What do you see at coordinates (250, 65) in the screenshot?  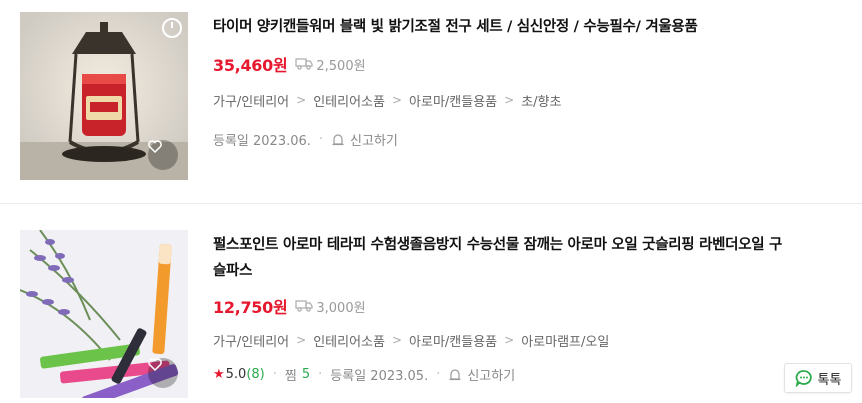 I see `product-price: 35,460원` at bounding box center [250, 65].